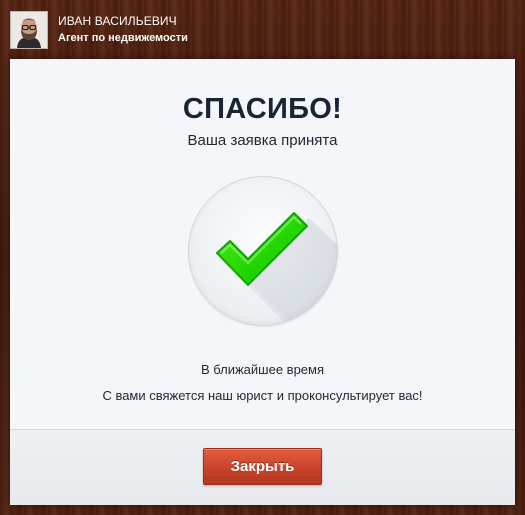  Describe the element at coordinates (262, 369) in the screenshot. I see `message-line-1: В ближайшее время` at that location.